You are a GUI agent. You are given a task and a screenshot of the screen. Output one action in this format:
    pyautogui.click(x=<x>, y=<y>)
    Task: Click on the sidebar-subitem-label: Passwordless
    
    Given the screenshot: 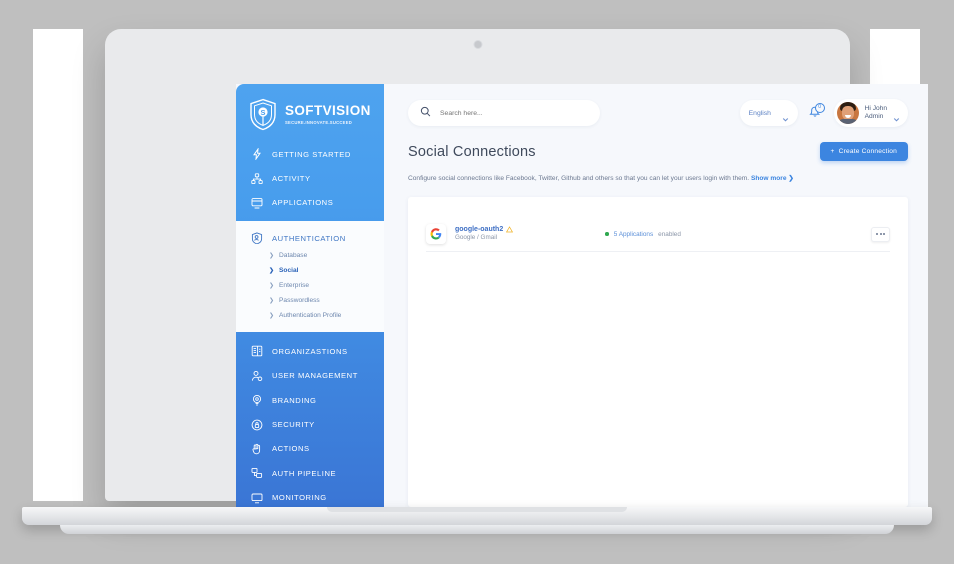 What is the action you would take?
    pyautogui.click(x=299, y=301)
    